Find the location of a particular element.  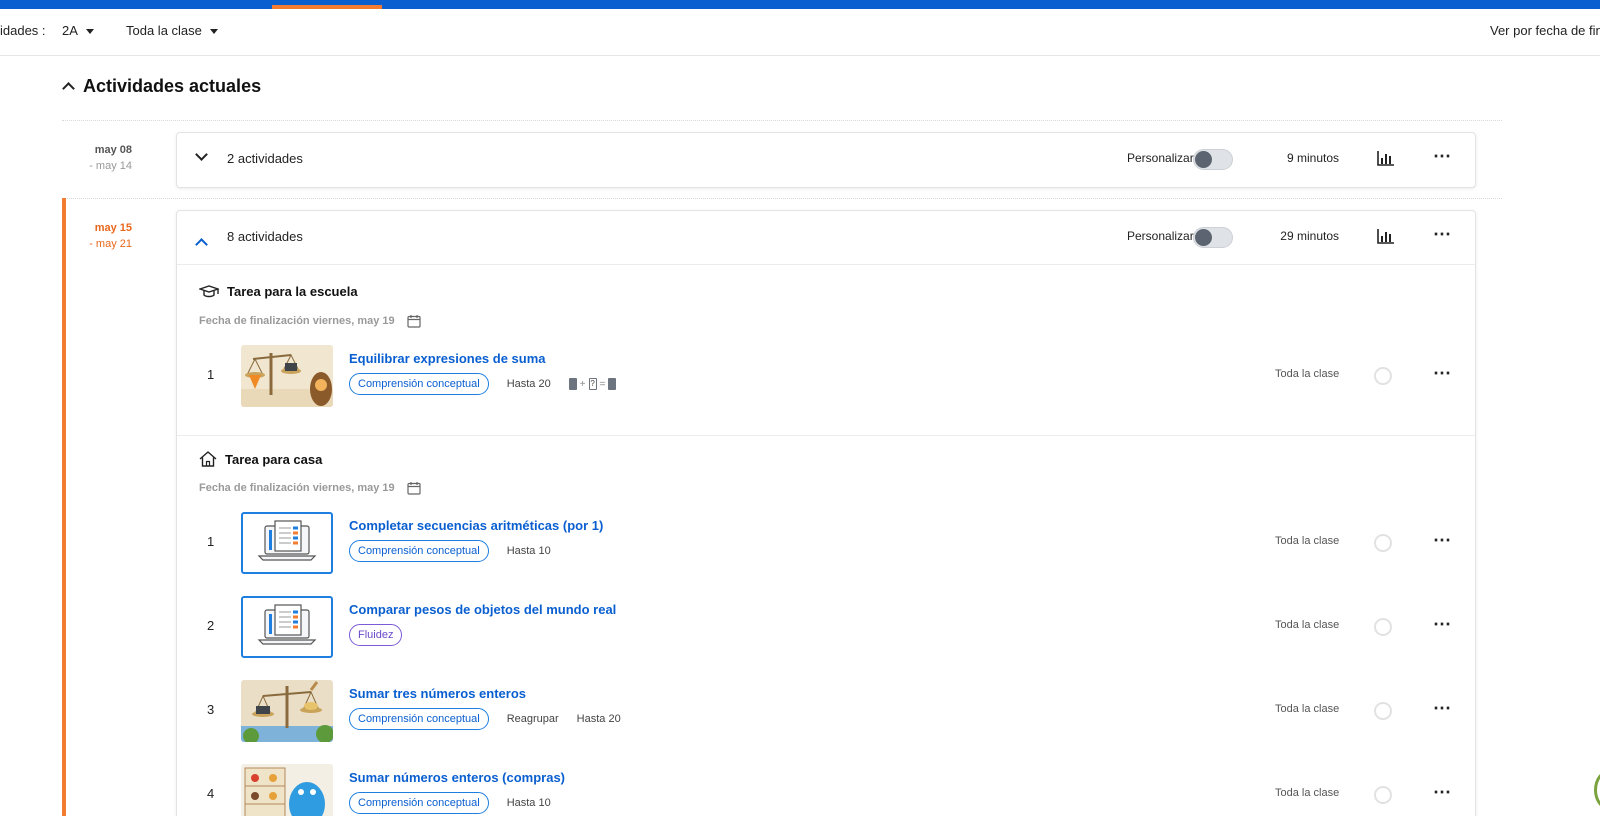

group-dropdown-value: 2A is located at coordinates (70, 30).